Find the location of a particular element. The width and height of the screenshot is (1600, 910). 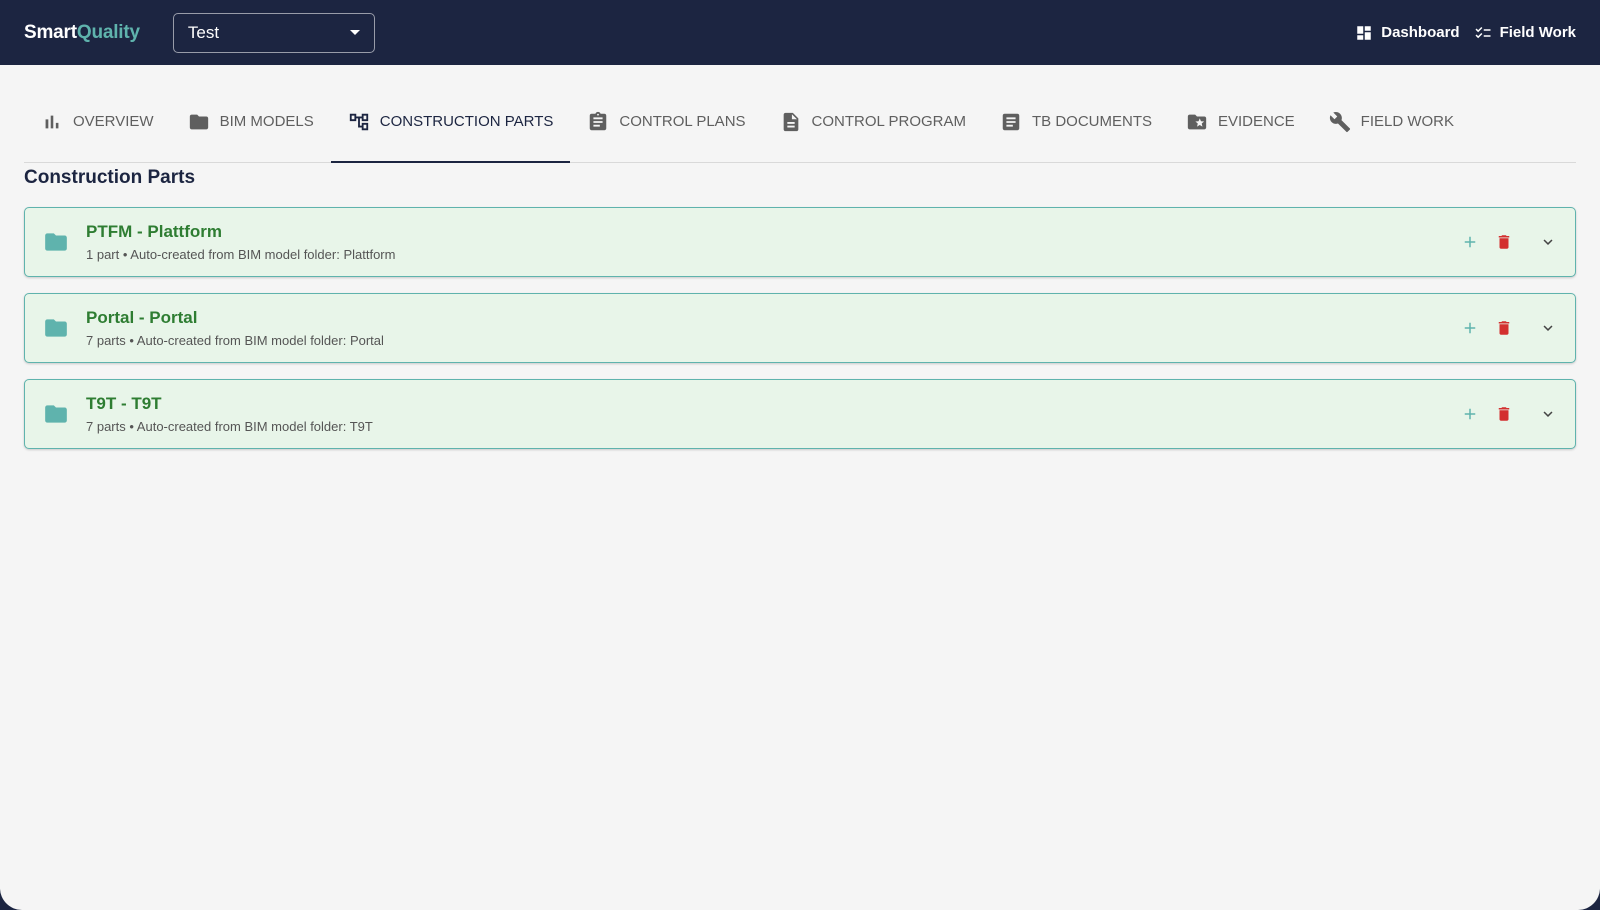

bar-chart-icon is located at coordinates (52, 121).